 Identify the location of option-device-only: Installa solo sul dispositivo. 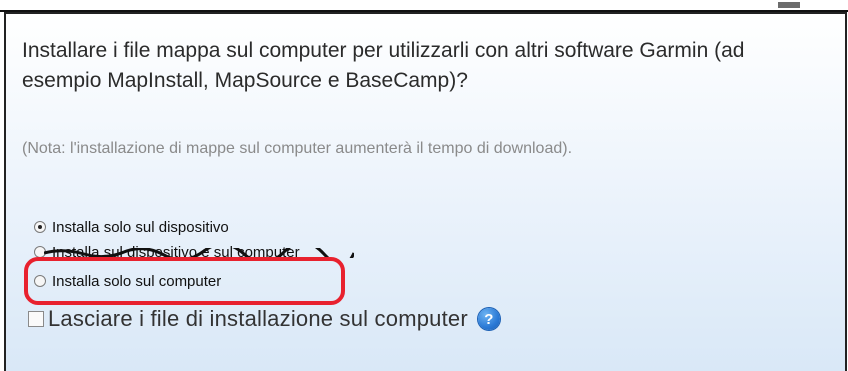
(131, 227).